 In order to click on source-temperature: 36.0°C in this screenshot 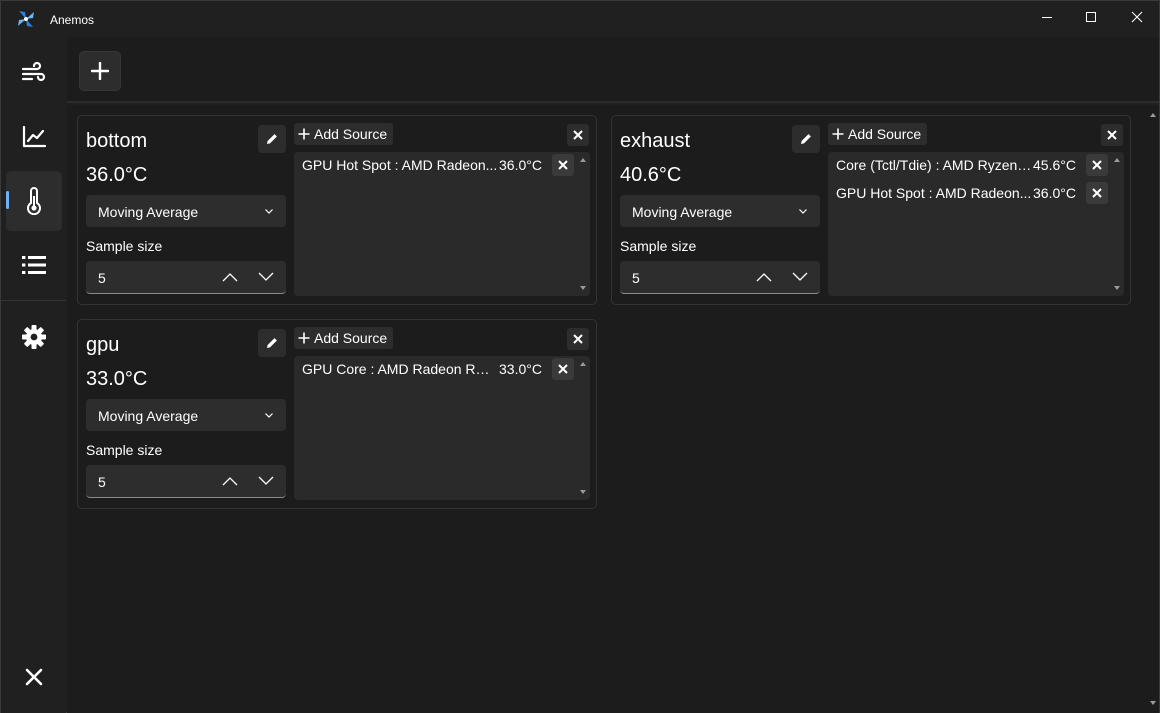, I will do `click(1054, 193)`.